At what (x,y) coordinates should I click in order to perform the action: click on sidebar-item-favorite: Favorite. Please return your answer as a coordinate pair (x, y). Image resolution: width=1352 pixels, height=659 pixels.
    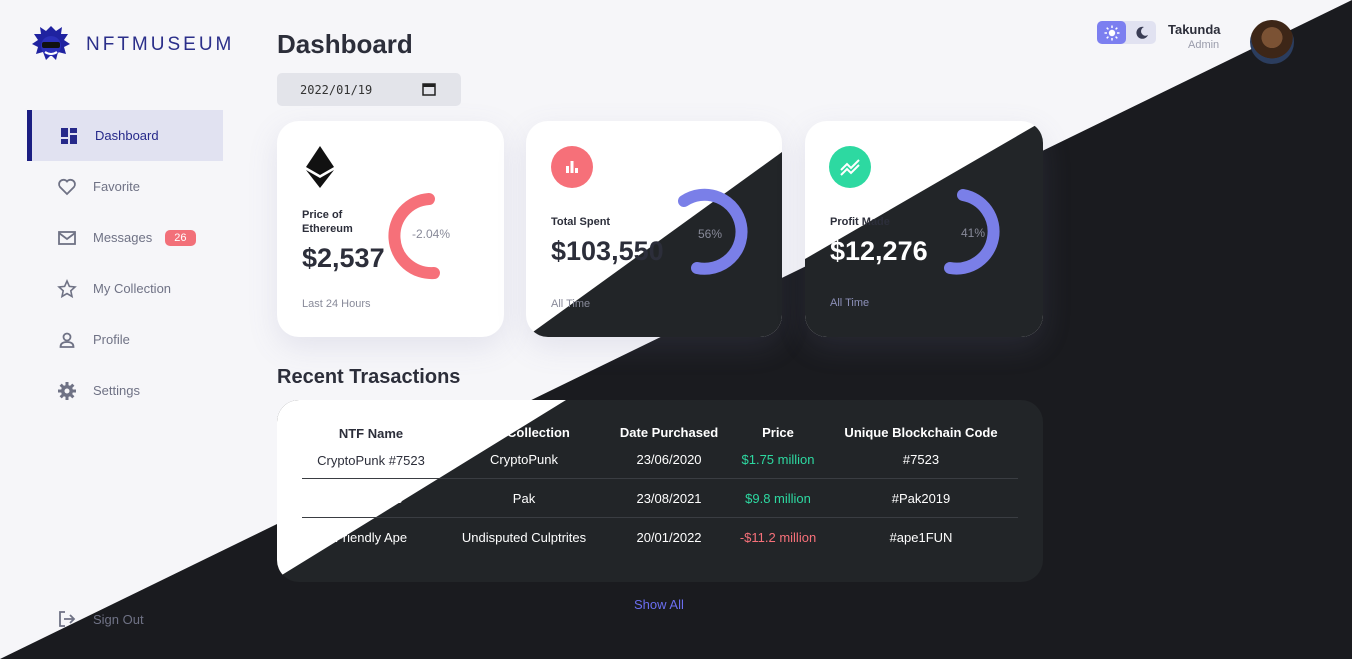
    Looking at the image, I should click on (125, 186).